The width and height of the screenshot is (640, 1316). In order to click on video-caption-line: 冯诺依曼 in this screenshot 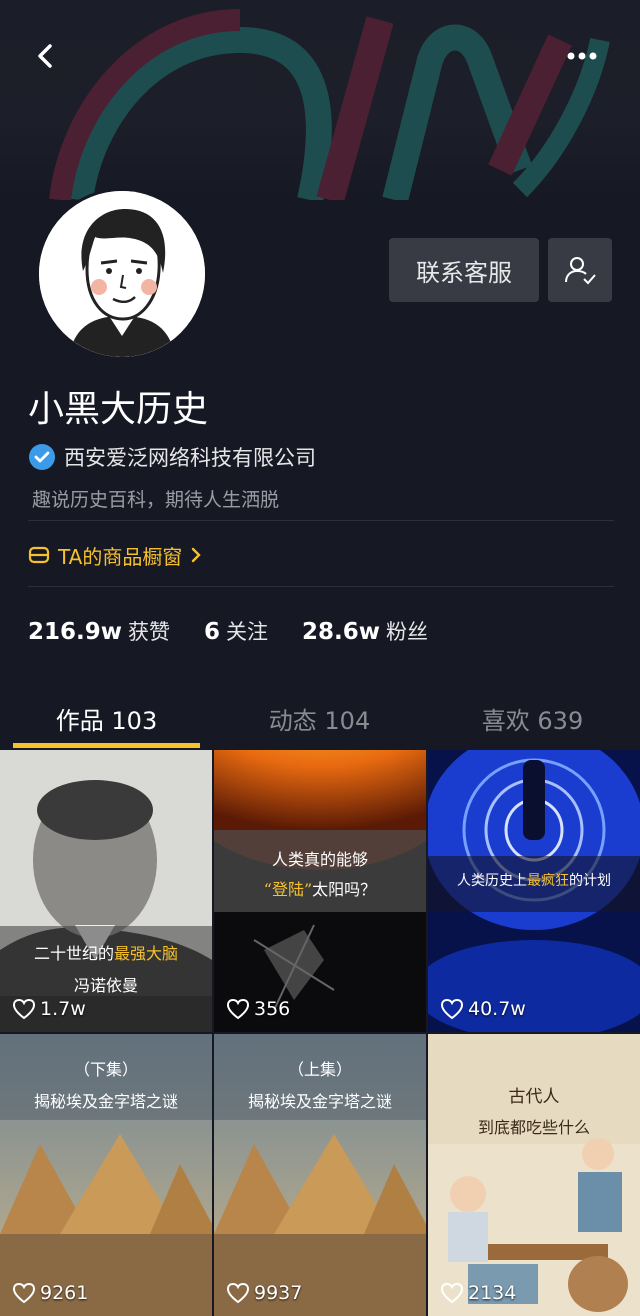, I will do `click(105, 985)`.